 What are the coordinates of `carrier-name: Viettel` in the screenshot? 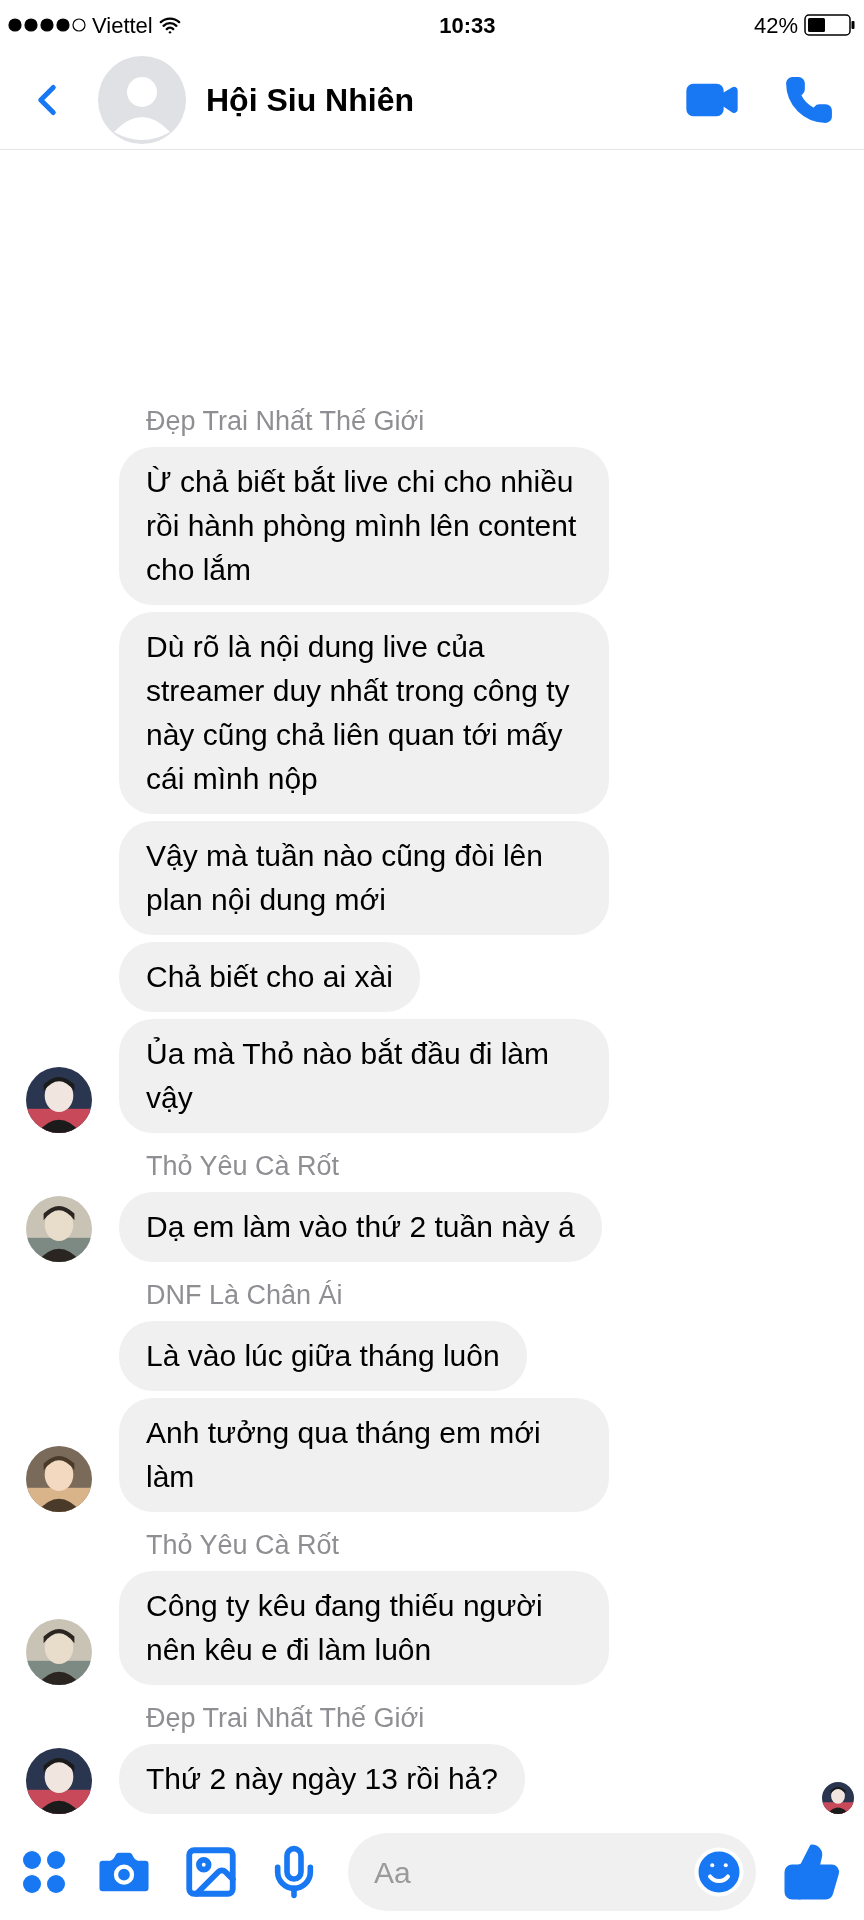 It's located at (122, 25).